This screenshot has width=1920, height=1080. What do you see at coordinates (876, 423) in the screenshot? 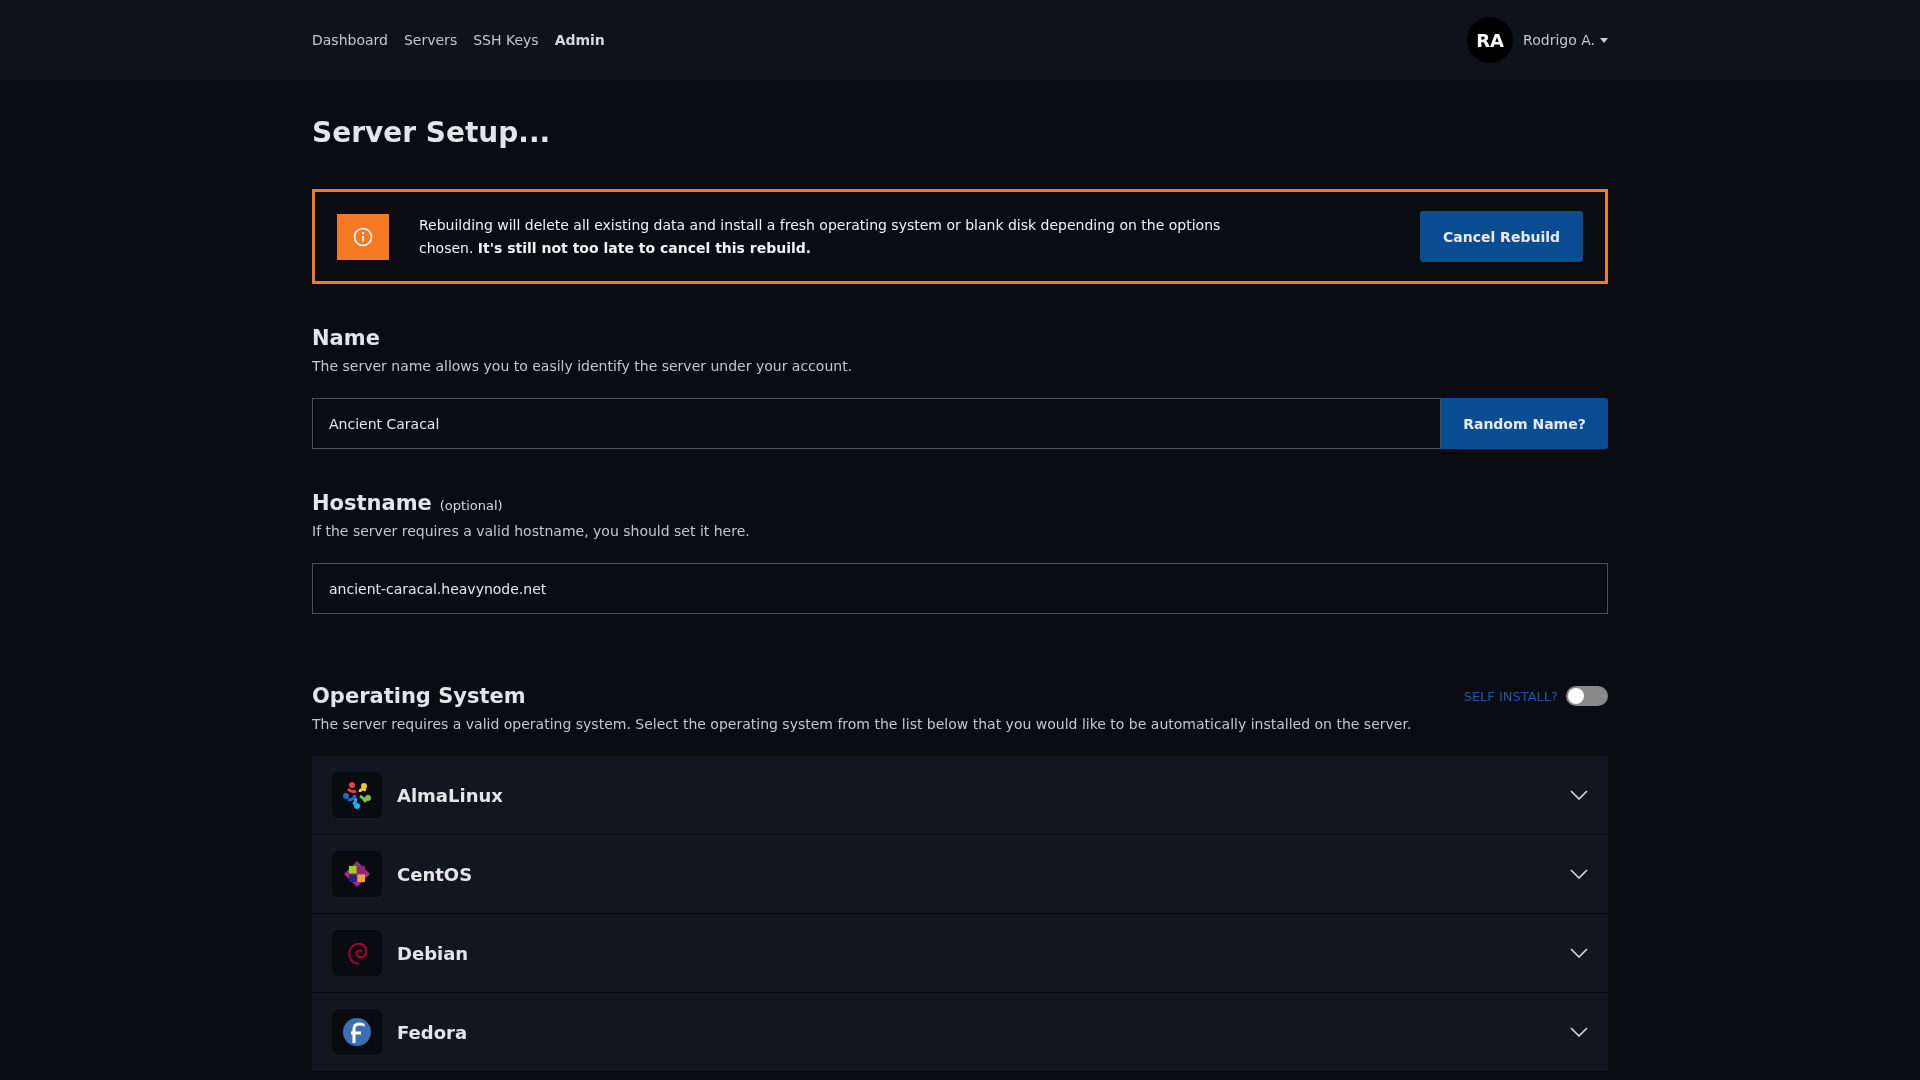
I see `name-input-field: Ancient Caracal` at bounding box center [876, 423].